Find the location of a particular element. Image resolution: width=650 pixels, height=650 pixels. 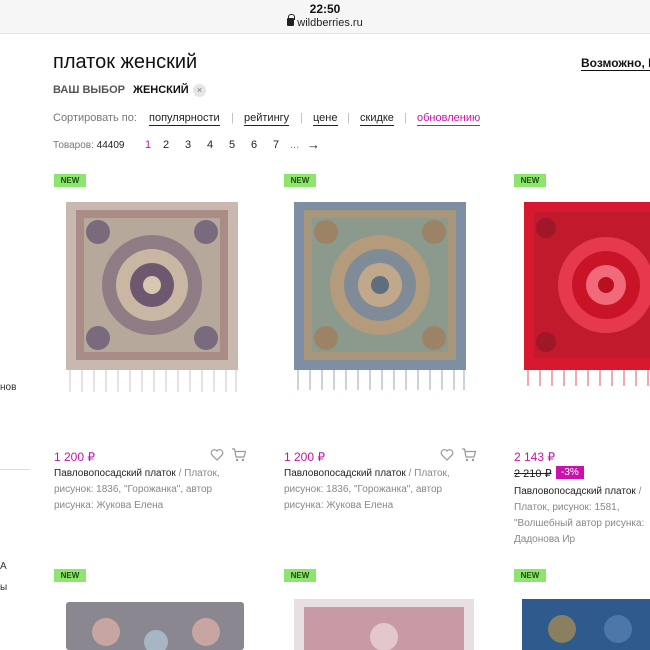

sort-popularity: популярности is located at coordinates (184, 119).